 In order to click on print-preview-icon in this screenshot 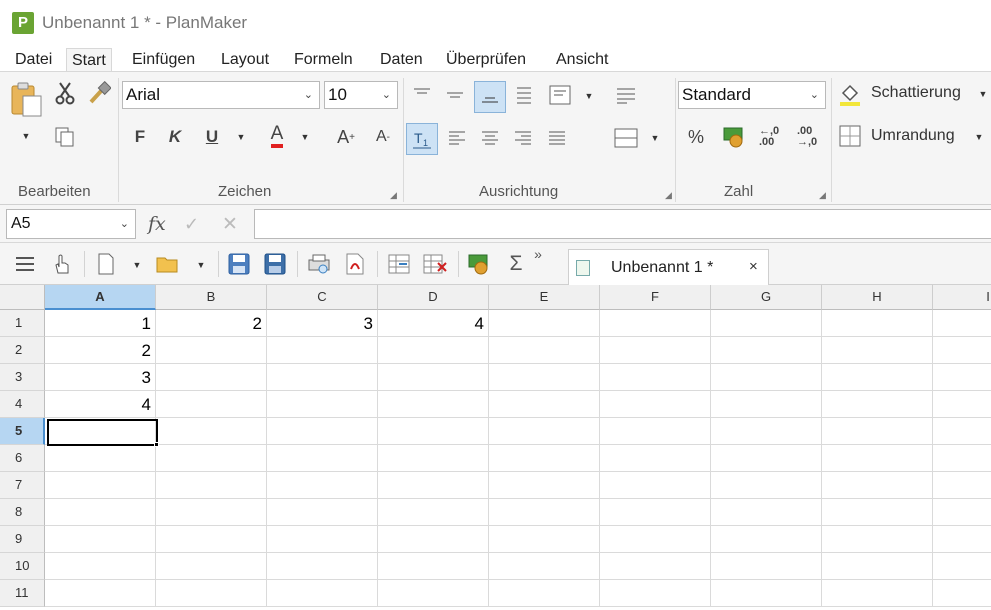, I will do `click(319, 264)`.